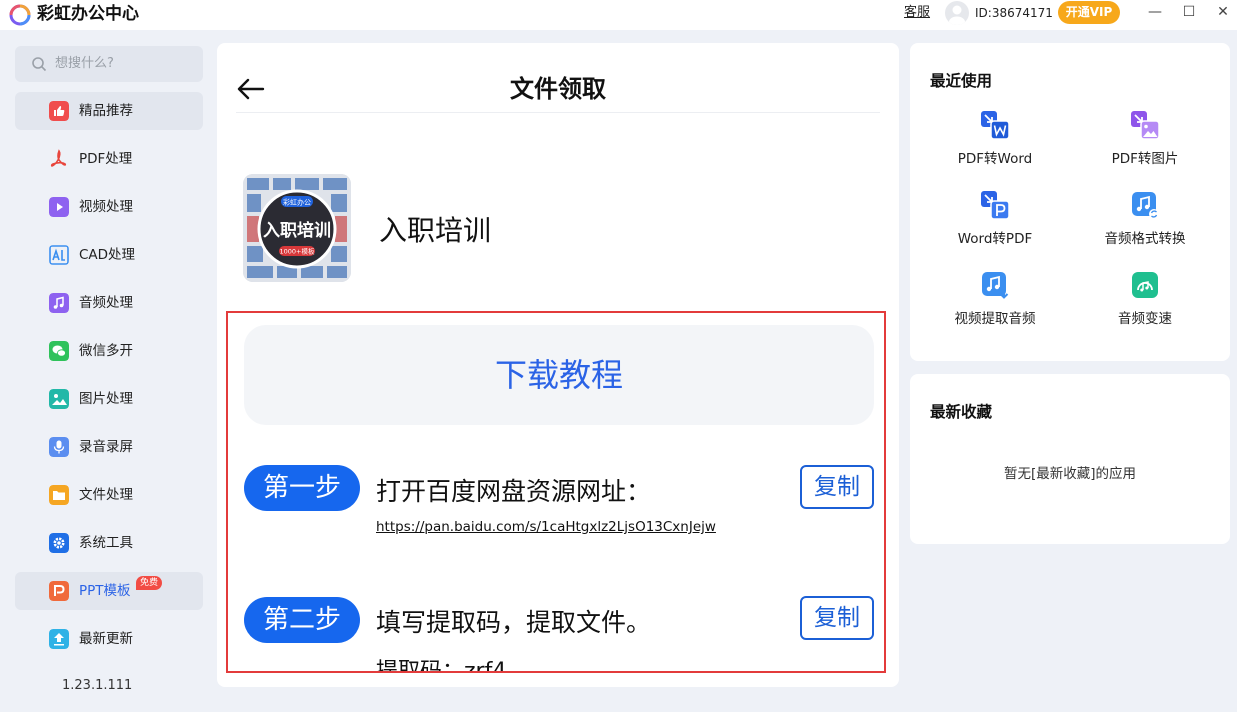 This screenshot has width=1237, height=712. I want to click on sidebar-item-label: 微信多开, so click(106, 351).